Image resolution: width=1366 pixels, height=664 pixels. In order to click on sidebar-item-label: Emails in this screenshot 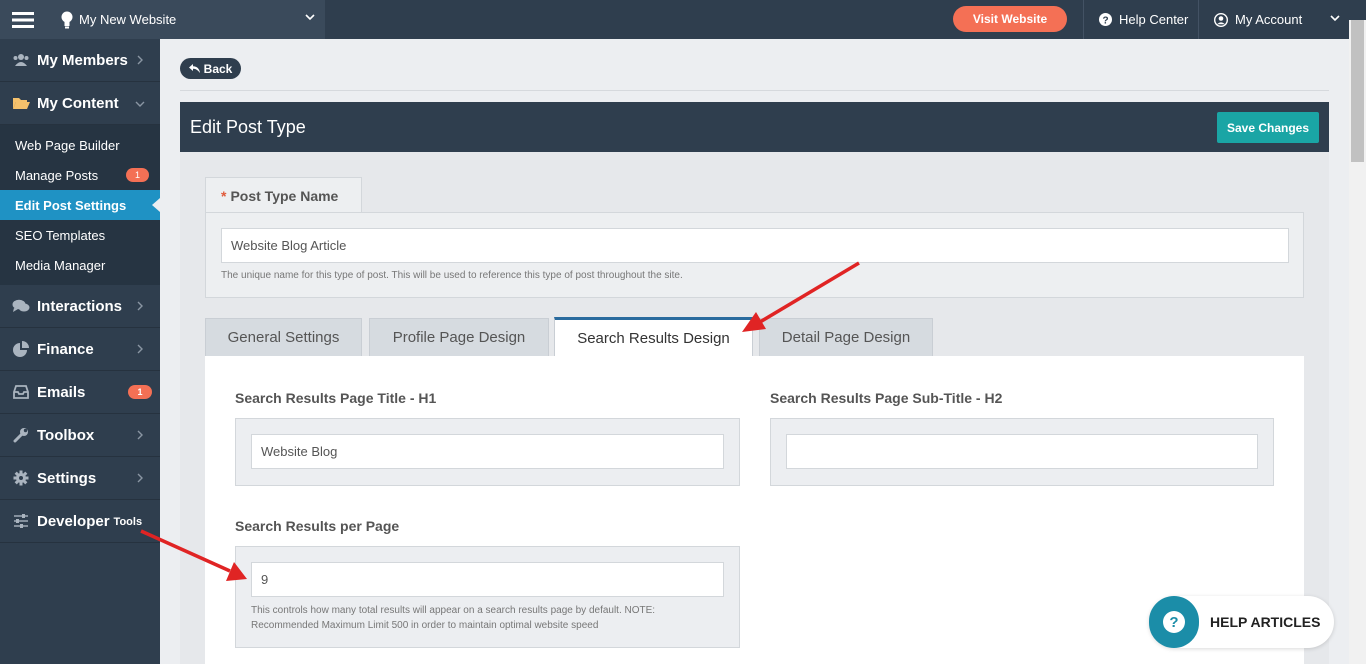, I will do `click(61, 392)`.